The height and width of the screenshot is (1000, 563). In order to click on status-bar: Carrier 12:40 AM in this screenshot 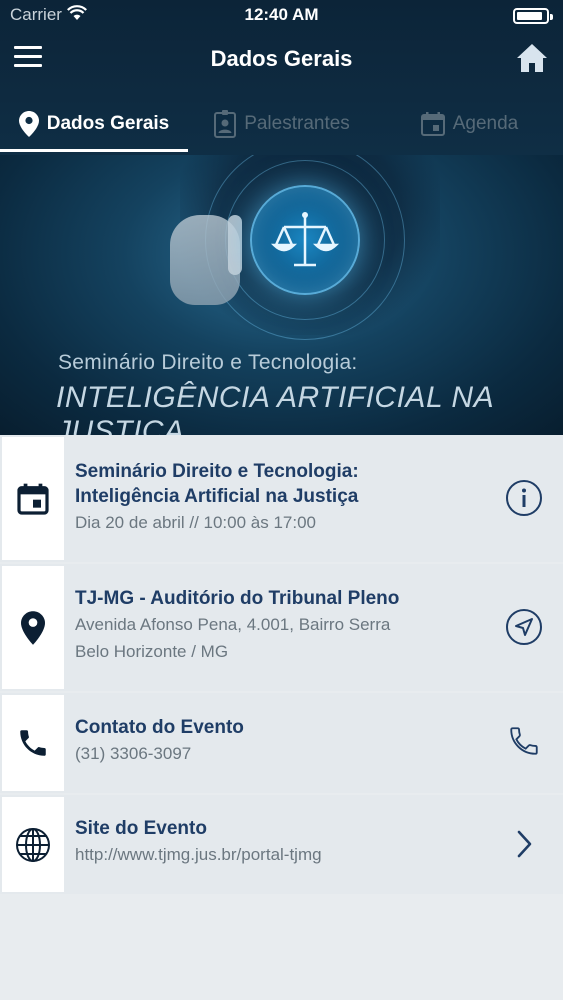, I will do `click(281, 15)`.